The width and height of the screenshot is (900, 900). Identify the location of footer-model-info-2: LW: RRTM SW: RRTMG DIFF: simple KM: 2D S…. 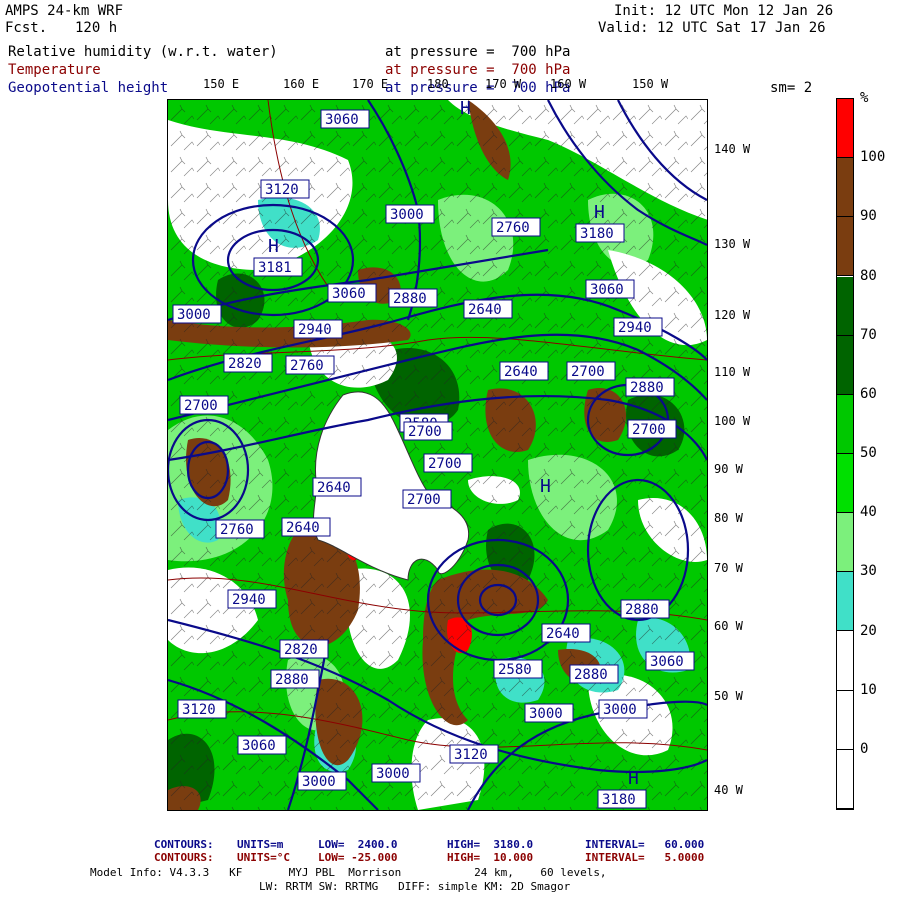
(415, 886).